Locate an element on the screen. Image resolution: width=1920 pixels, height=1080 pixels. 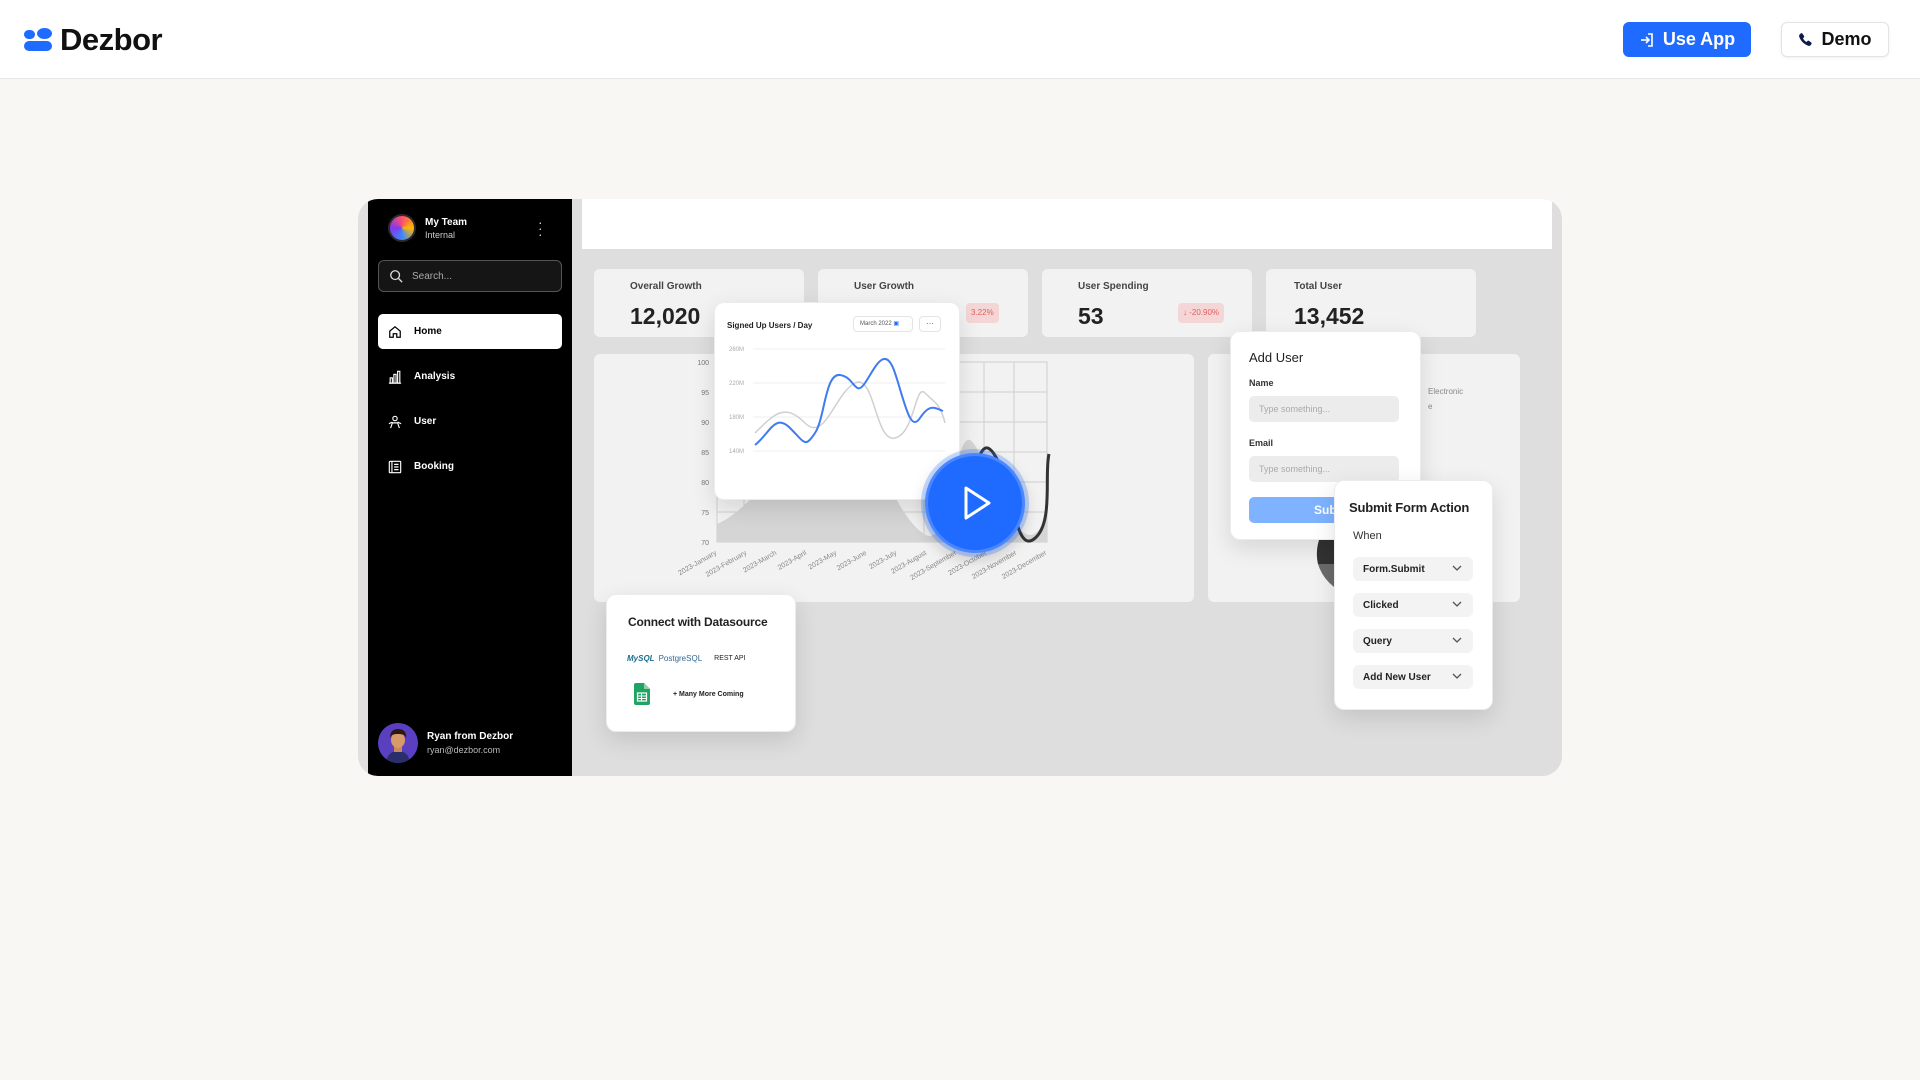
status-badge: ↓ -20.90% is located at coordinates (1201, 313).